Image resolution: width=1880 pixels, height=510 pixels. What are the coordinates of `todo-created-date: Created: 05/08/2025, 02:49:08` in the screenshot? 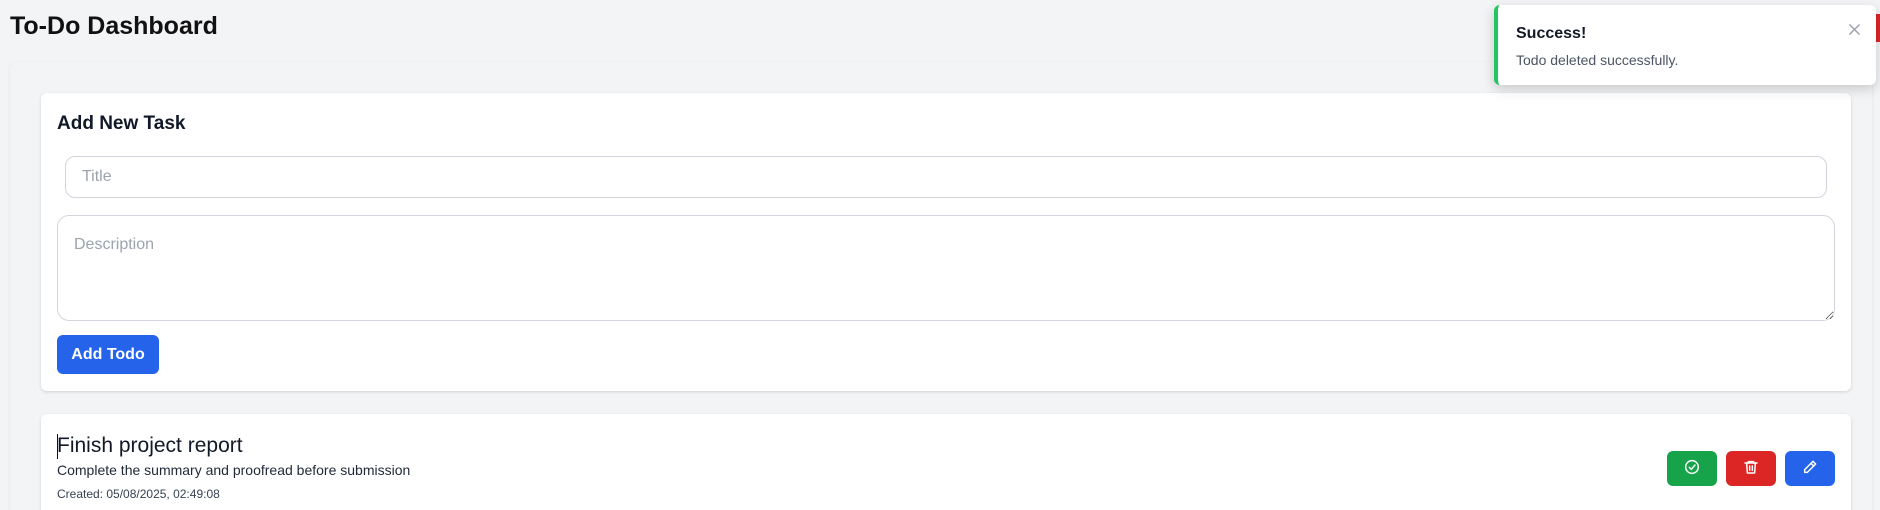 It's located at (138, 494).